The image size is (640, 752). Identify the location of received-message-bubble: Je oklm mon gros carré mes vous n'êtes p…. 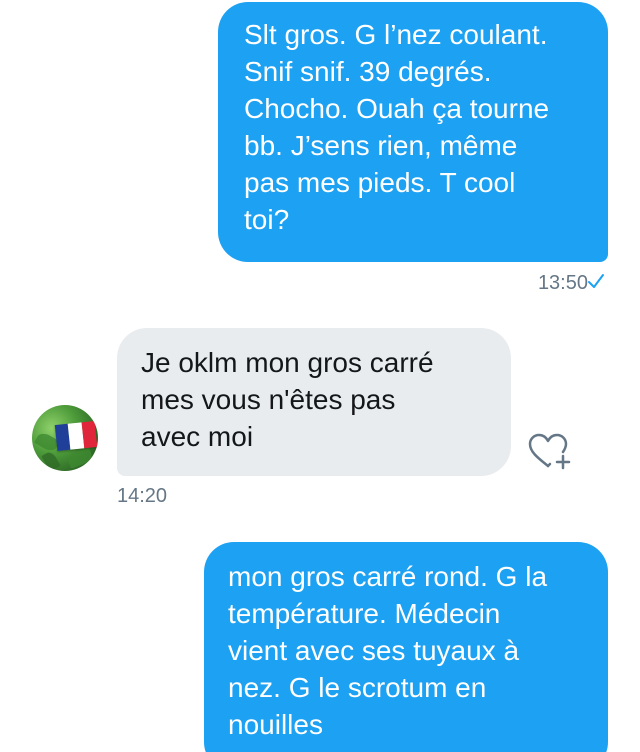
(314, 402).